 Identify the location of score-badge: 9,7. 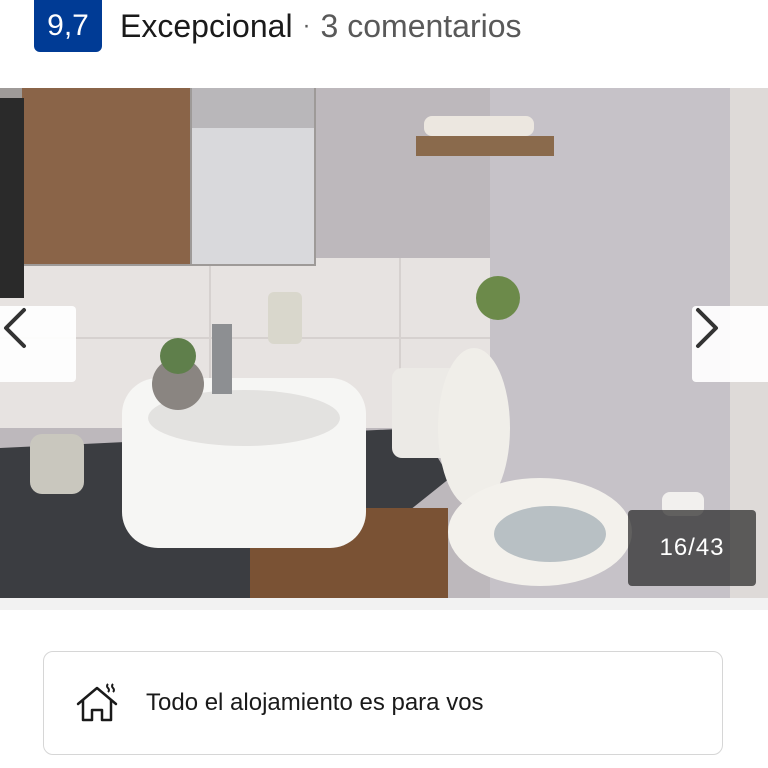
(68, 26).